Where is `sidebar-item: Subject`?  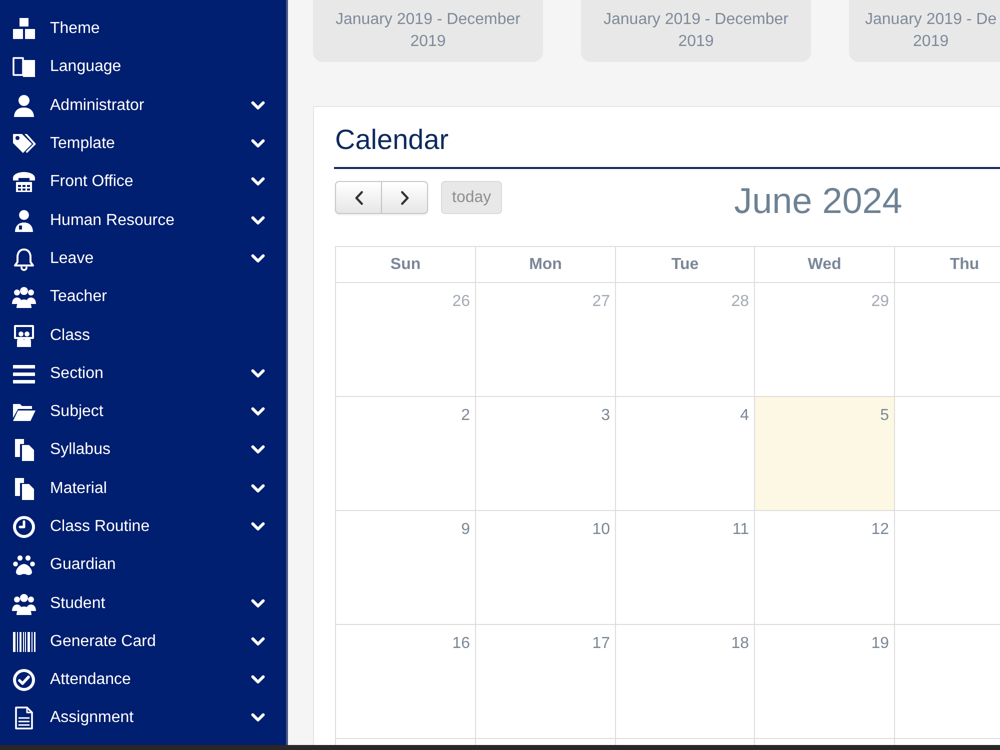 sidebar-item: Subject is located at coordinates (143, 412).